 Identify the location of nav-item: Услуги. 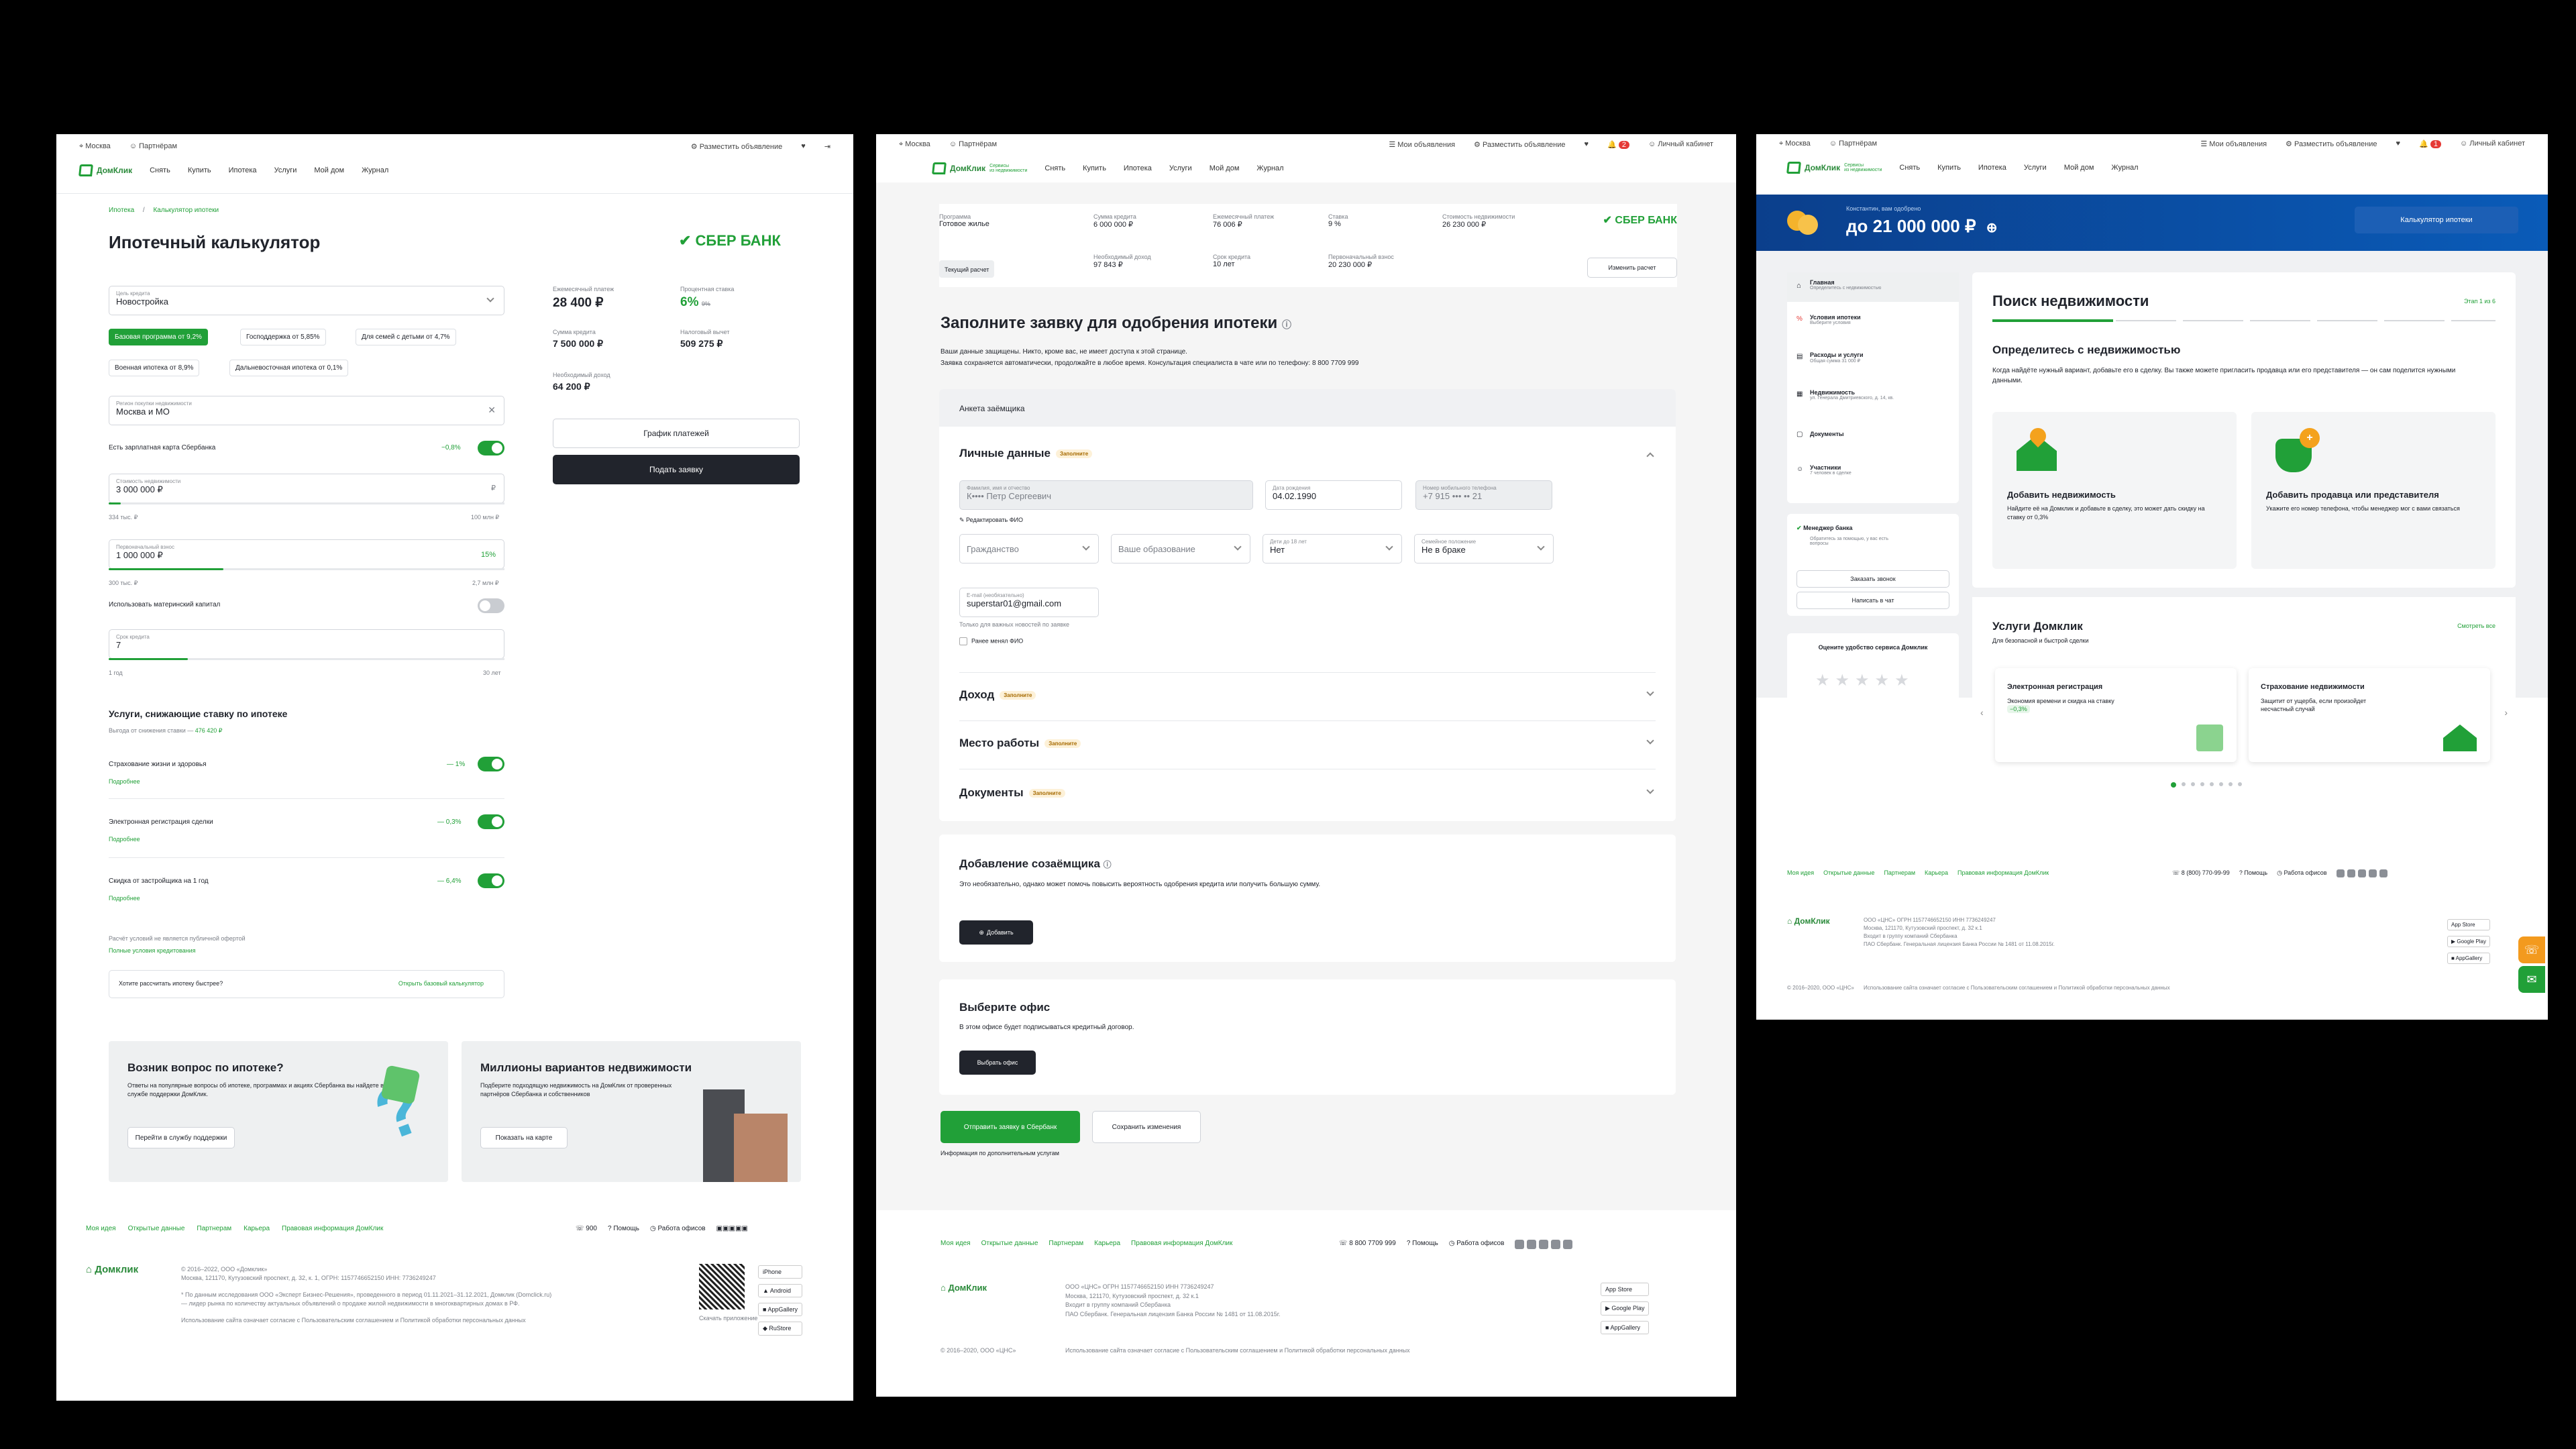
(285, 170).